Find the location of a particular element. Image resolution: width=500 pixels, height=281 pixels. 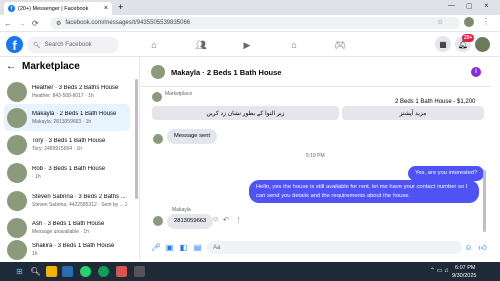

sidebar-title: Marketplace is located at coordinates (51, 66).